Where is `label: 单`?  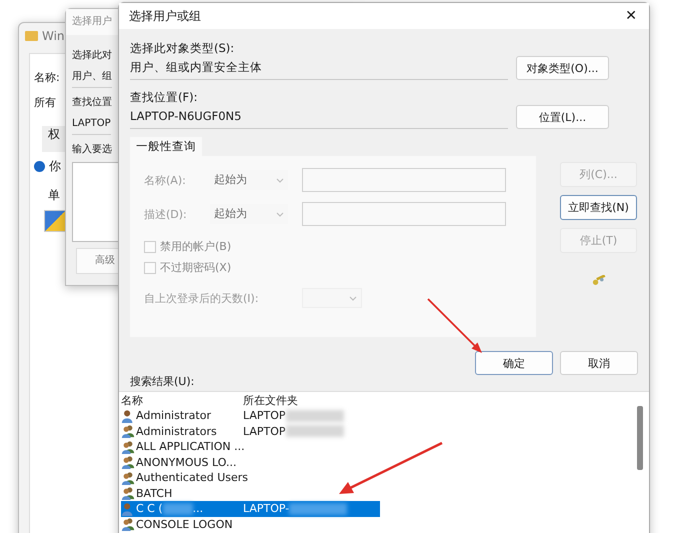 label: 单 is located at coordinates (54, 195).